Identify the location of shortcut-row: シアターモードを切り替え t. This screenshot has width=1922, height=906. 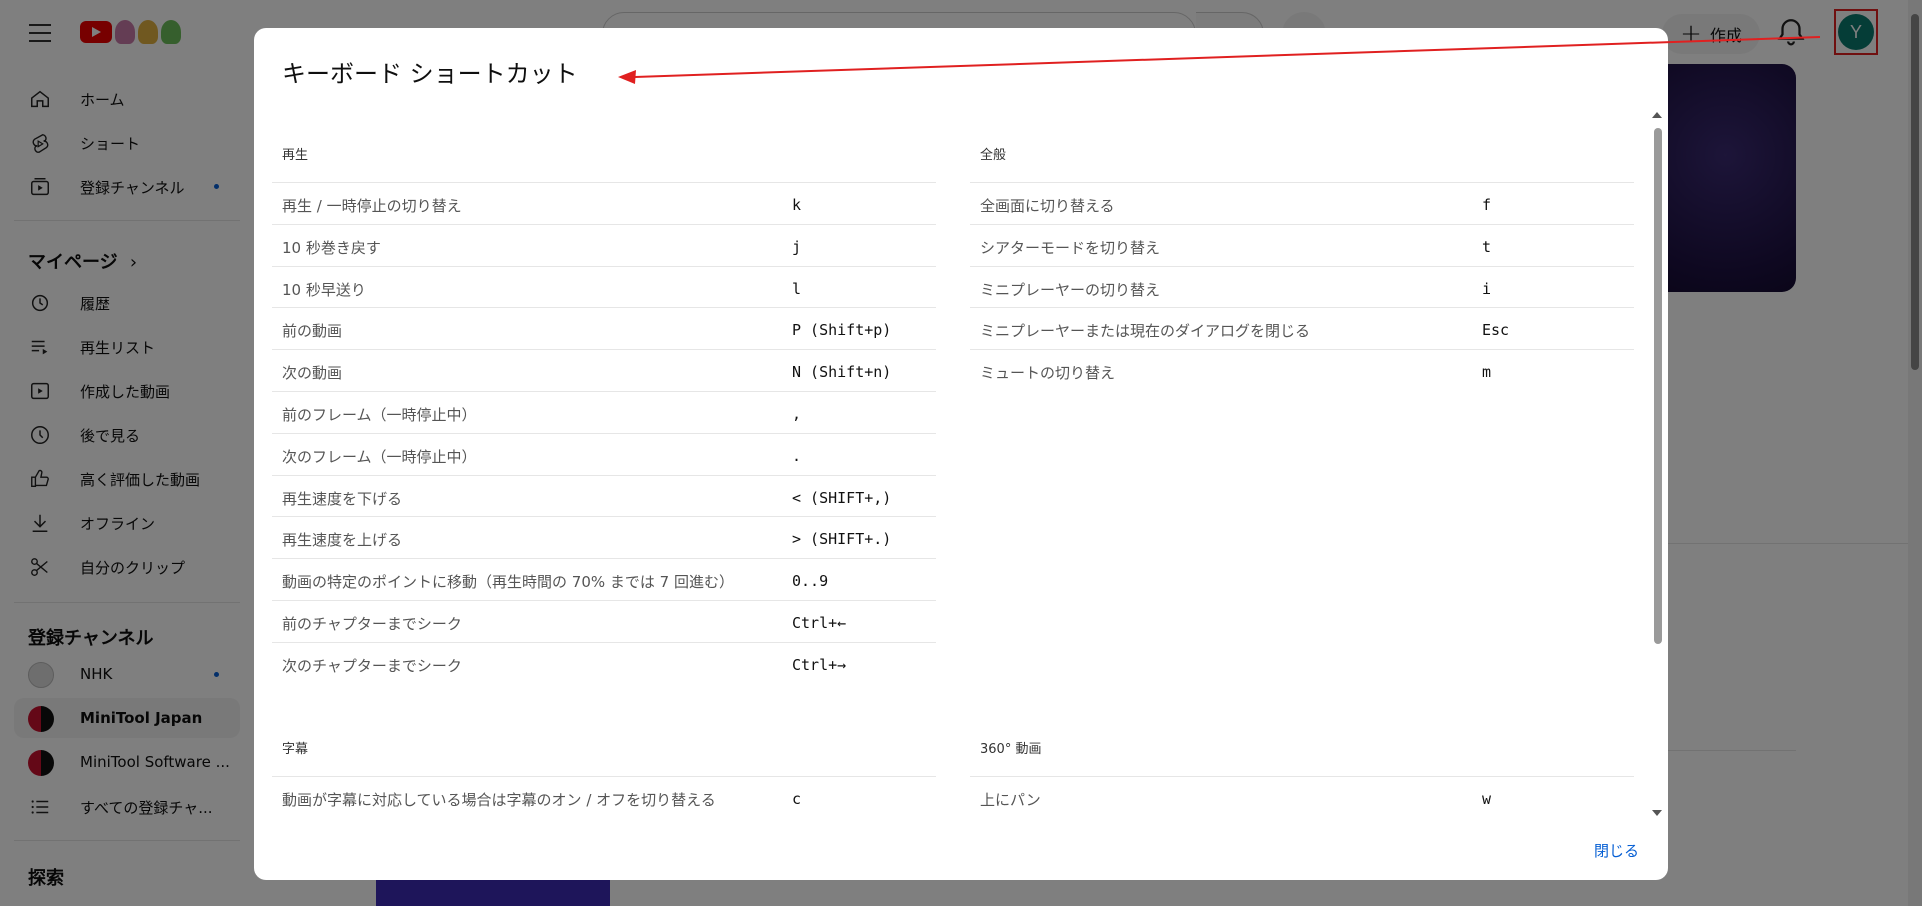
(1302, 244).